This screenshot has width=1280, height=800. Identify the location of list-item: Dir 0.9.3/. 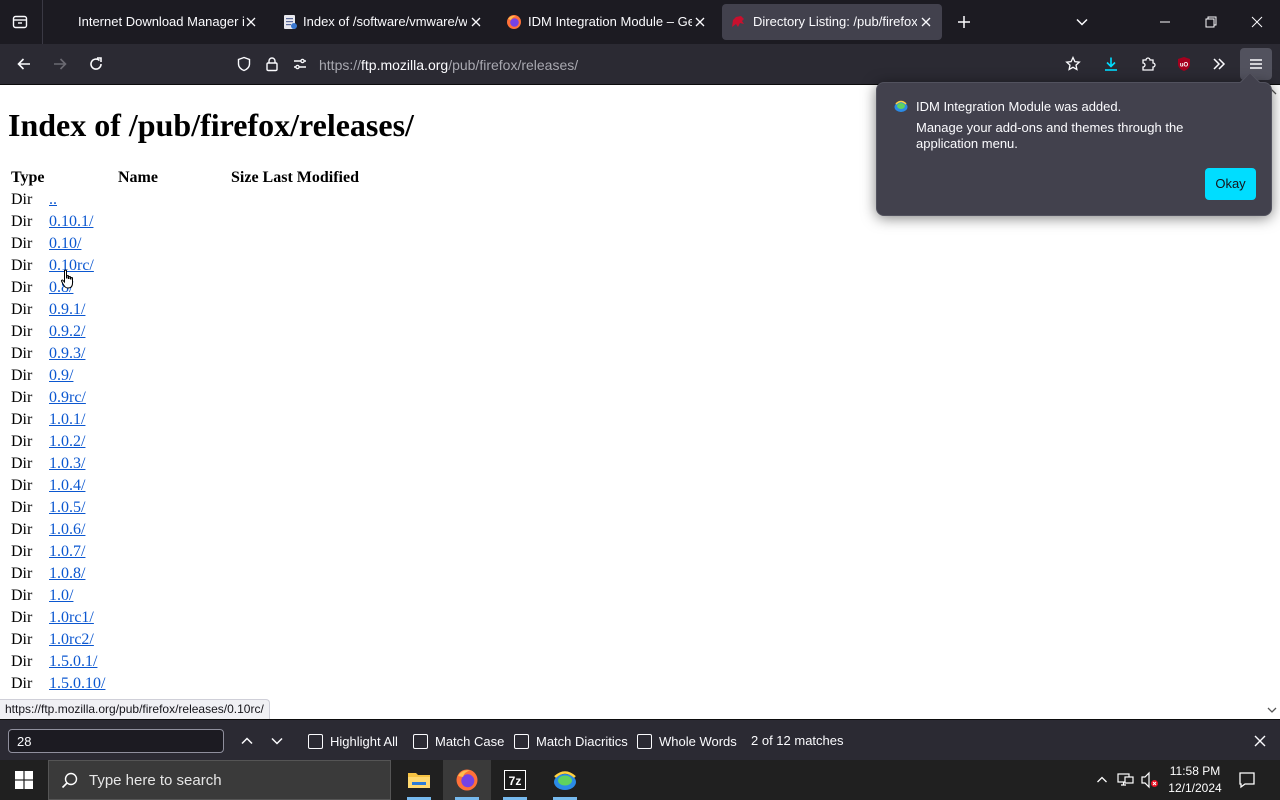
(211, 356).